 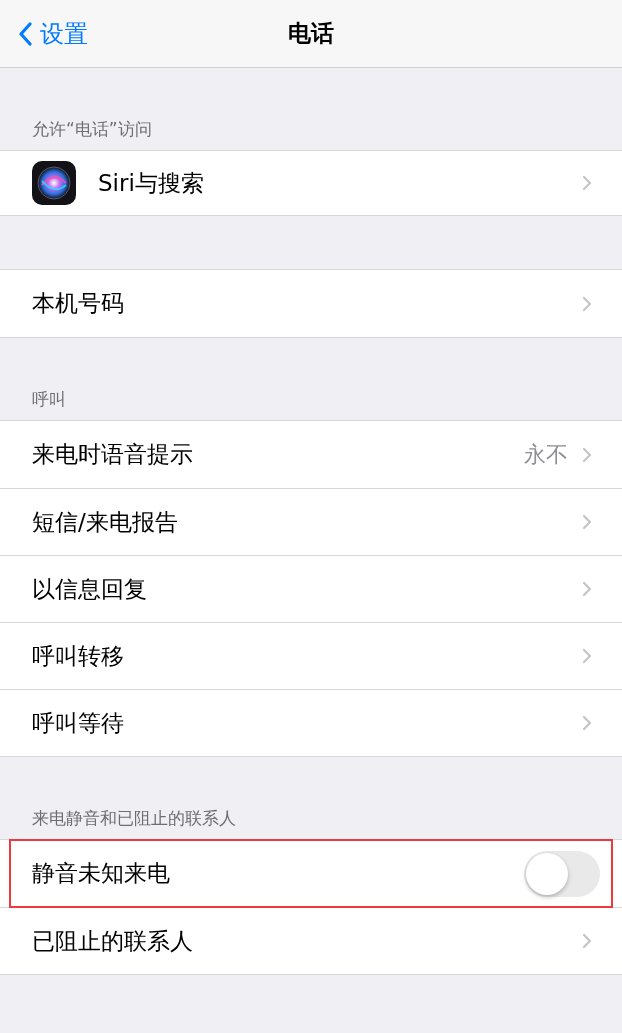 What do you see at coordinates (113, 941) in the screenshot?
I see `row-label: 已阻止的联系人` at bounding box center [113, 941].